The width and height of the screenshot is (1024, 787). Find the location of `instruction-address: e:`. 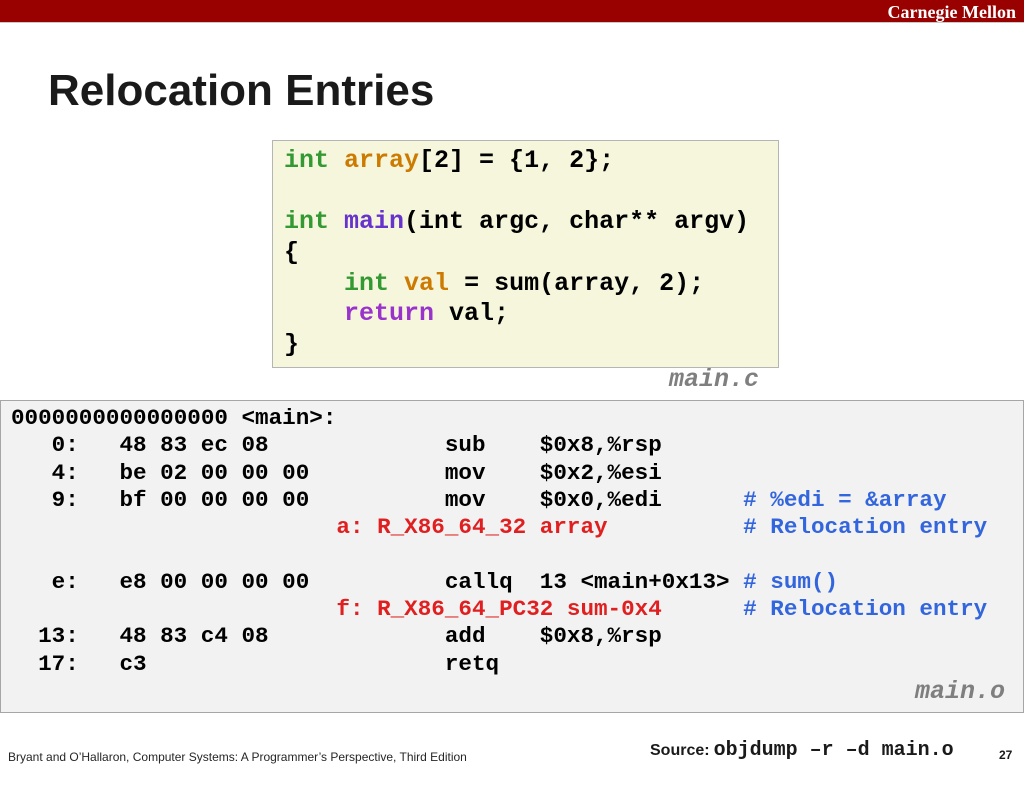

instruction-address: e: is located at coordinates (65, 581).